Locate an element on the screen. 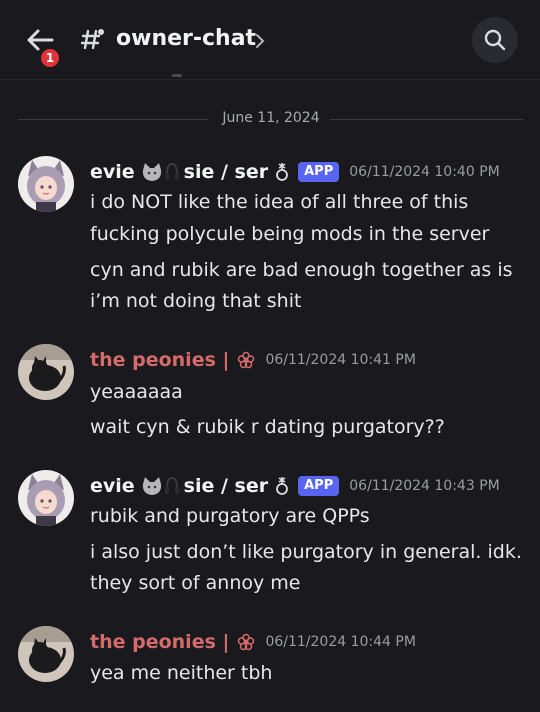 The height and width of the screenshot is (712, 540). message-text: yeaaaaaa is located at coordinates (136, 392).